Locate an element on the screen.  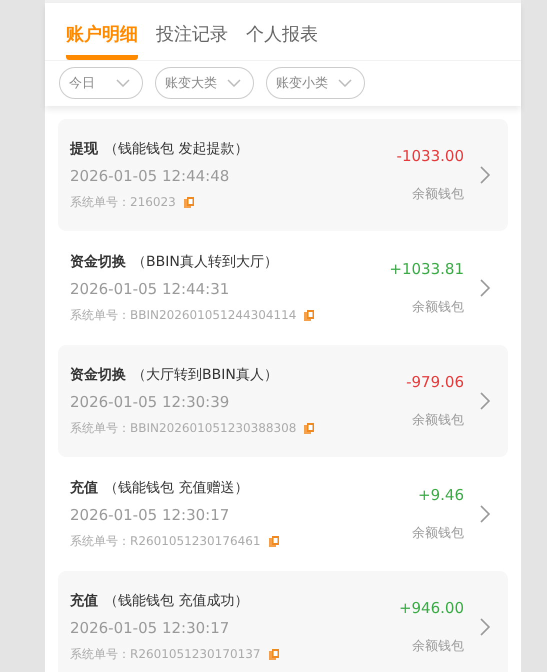
record-title: 提现 is located at coordinates (84, 149).